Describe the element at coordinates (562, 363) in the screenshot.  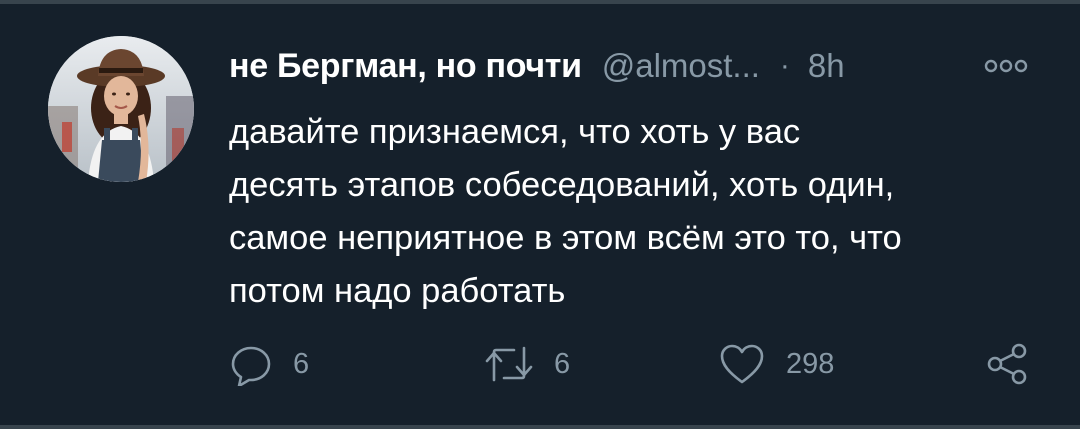
I see `retweet-count: 6` at that location.